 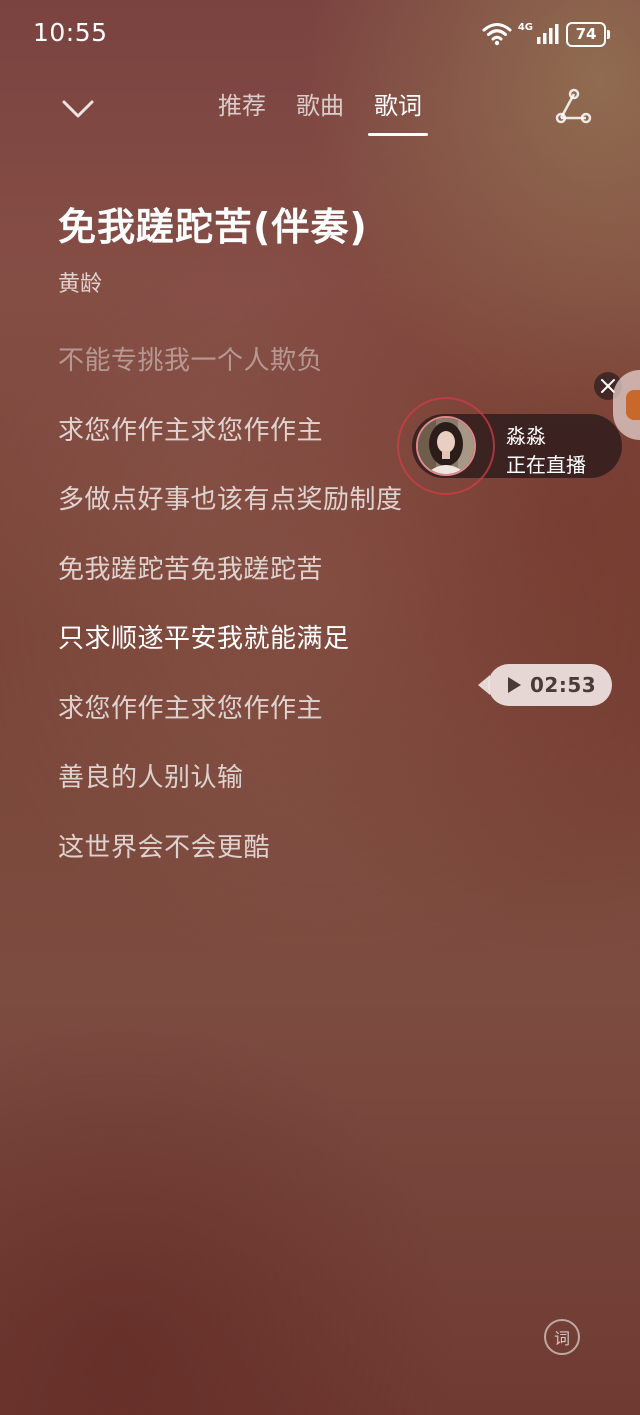 I want to click on live-status-text: 正在直播, so click(x=546, y=465).